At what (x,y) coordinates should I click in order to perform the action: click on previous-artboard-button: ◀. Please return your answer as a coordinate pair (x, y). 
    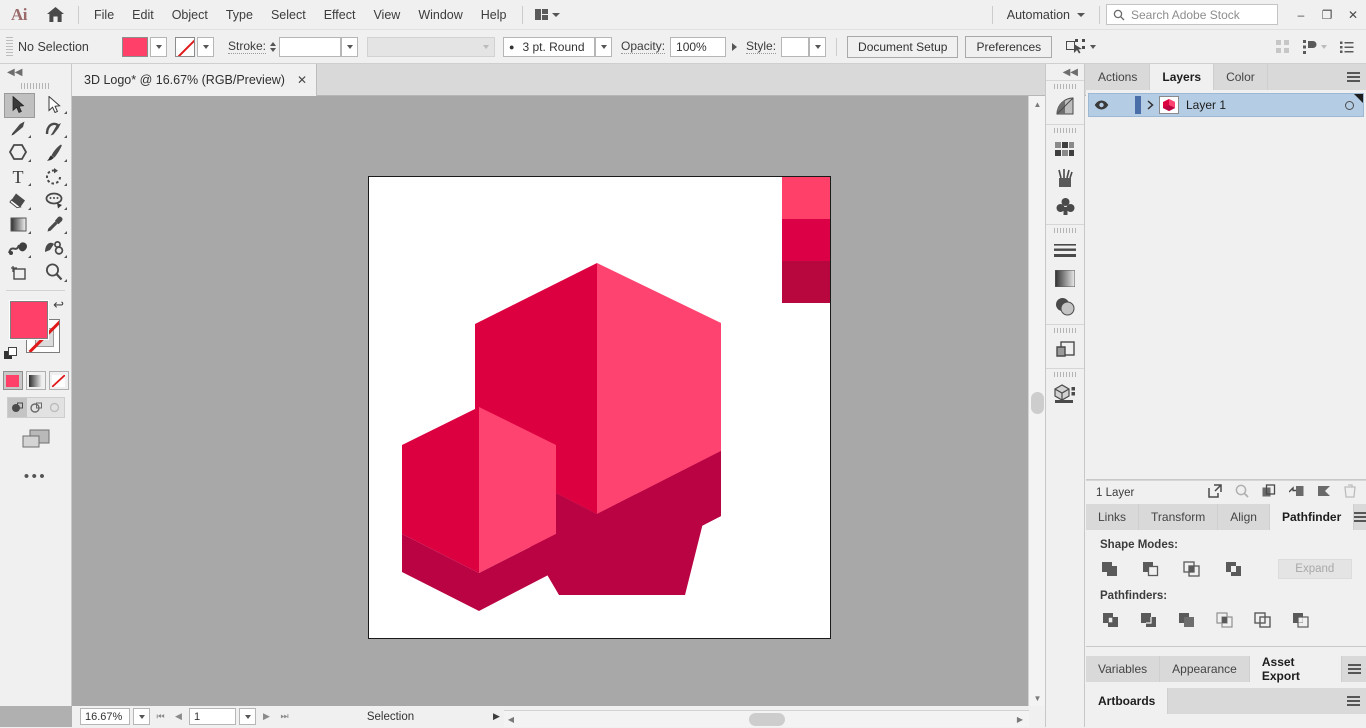
    Looking at the image, I should click on (178, 716).